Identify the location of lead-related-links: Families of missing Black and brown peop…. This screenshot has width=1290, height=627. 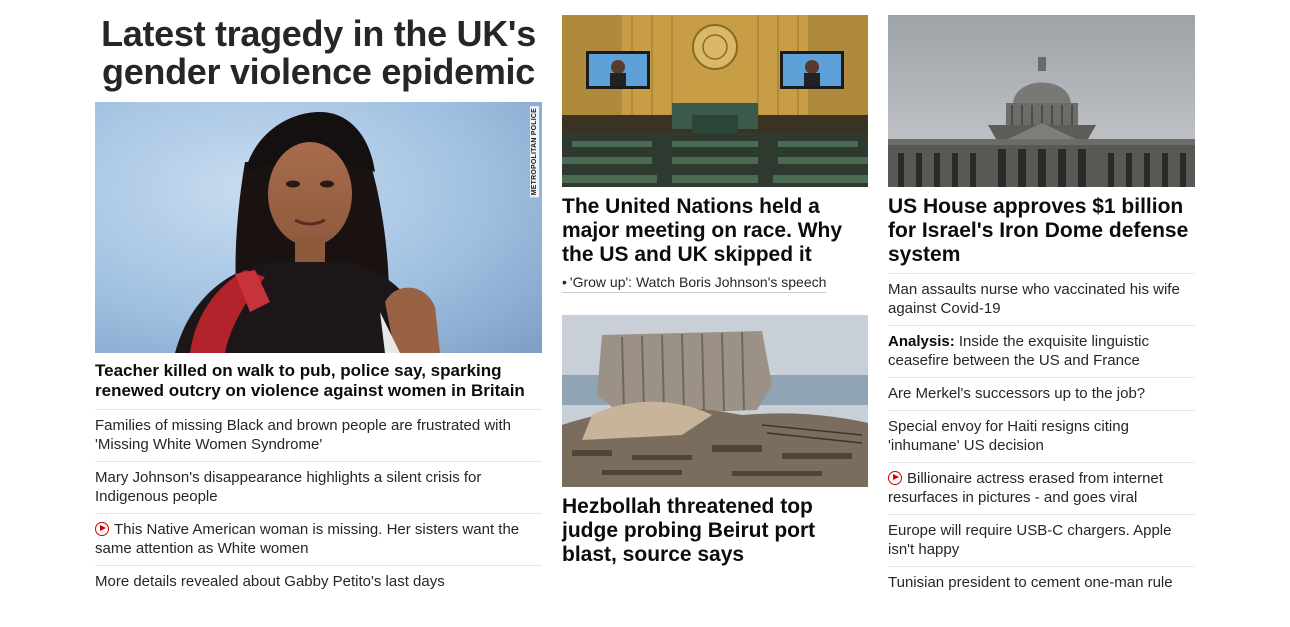
(318, 504).